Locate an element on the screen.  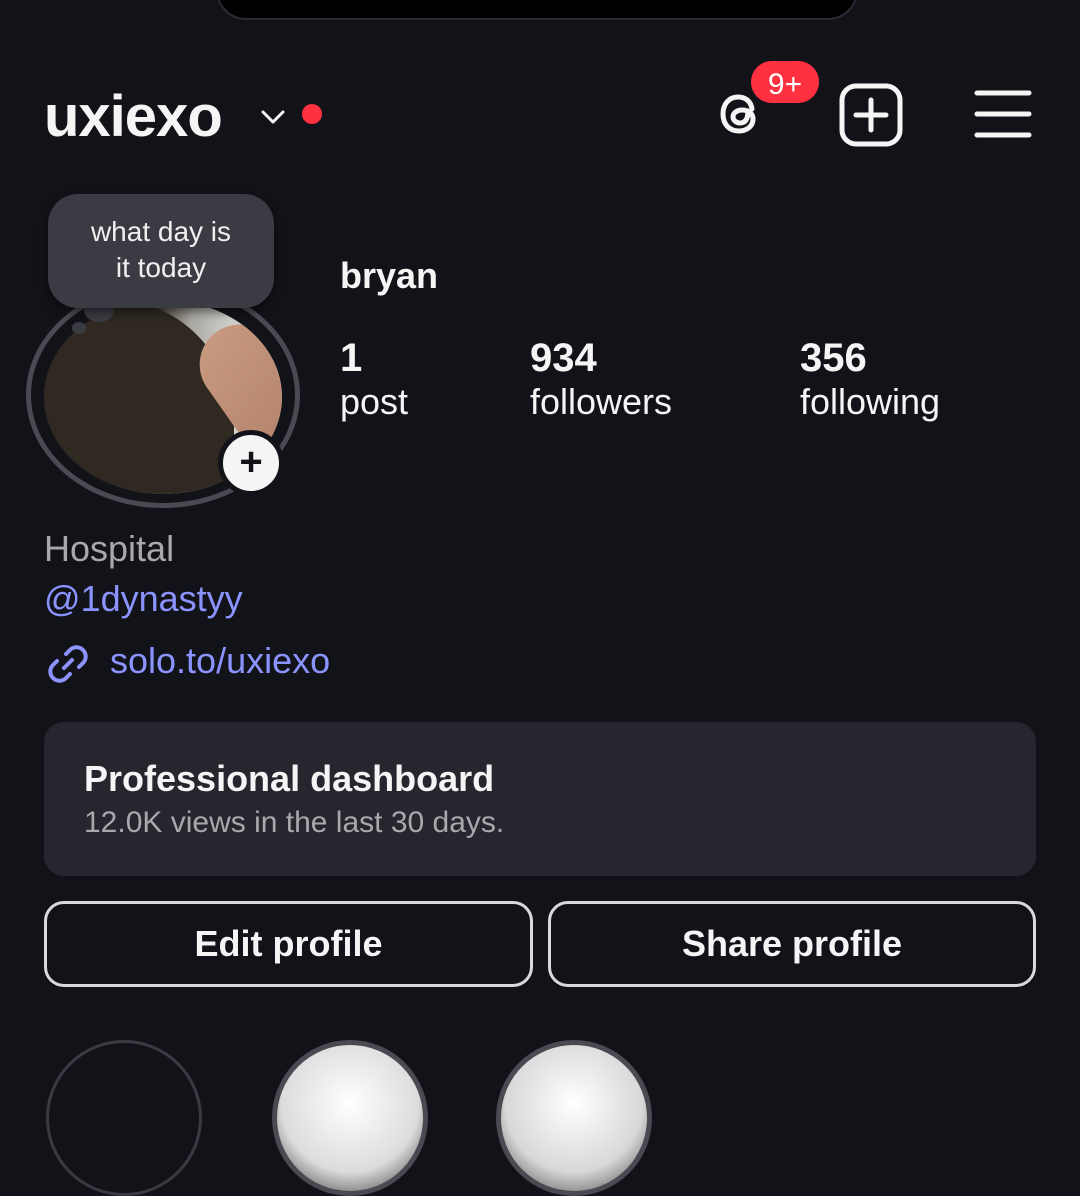
stat-value: 934 is located at coordinates (563, 358).